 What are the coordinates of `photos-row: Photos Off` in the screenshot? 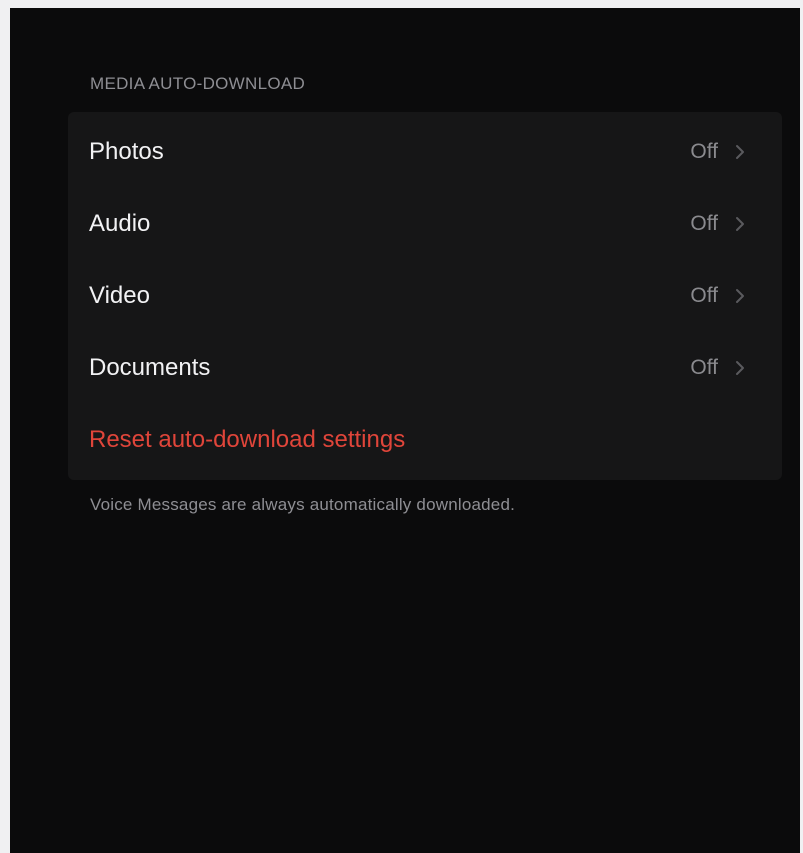 It's located at (425, 152).